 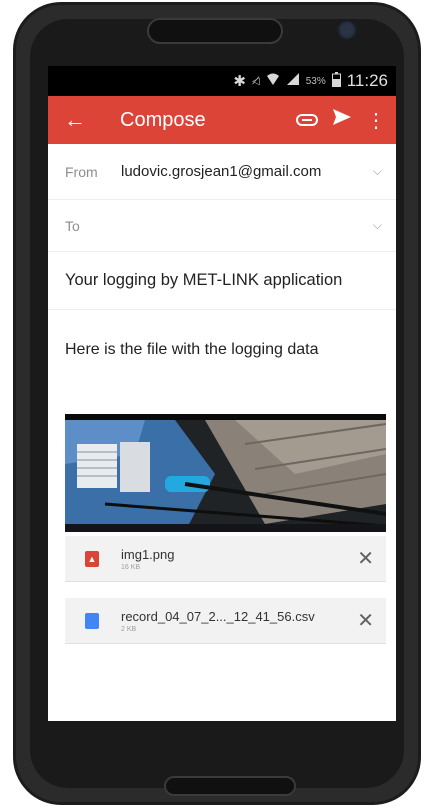 I want to click on to-row: To ⌵, so click(x=222, y=226).